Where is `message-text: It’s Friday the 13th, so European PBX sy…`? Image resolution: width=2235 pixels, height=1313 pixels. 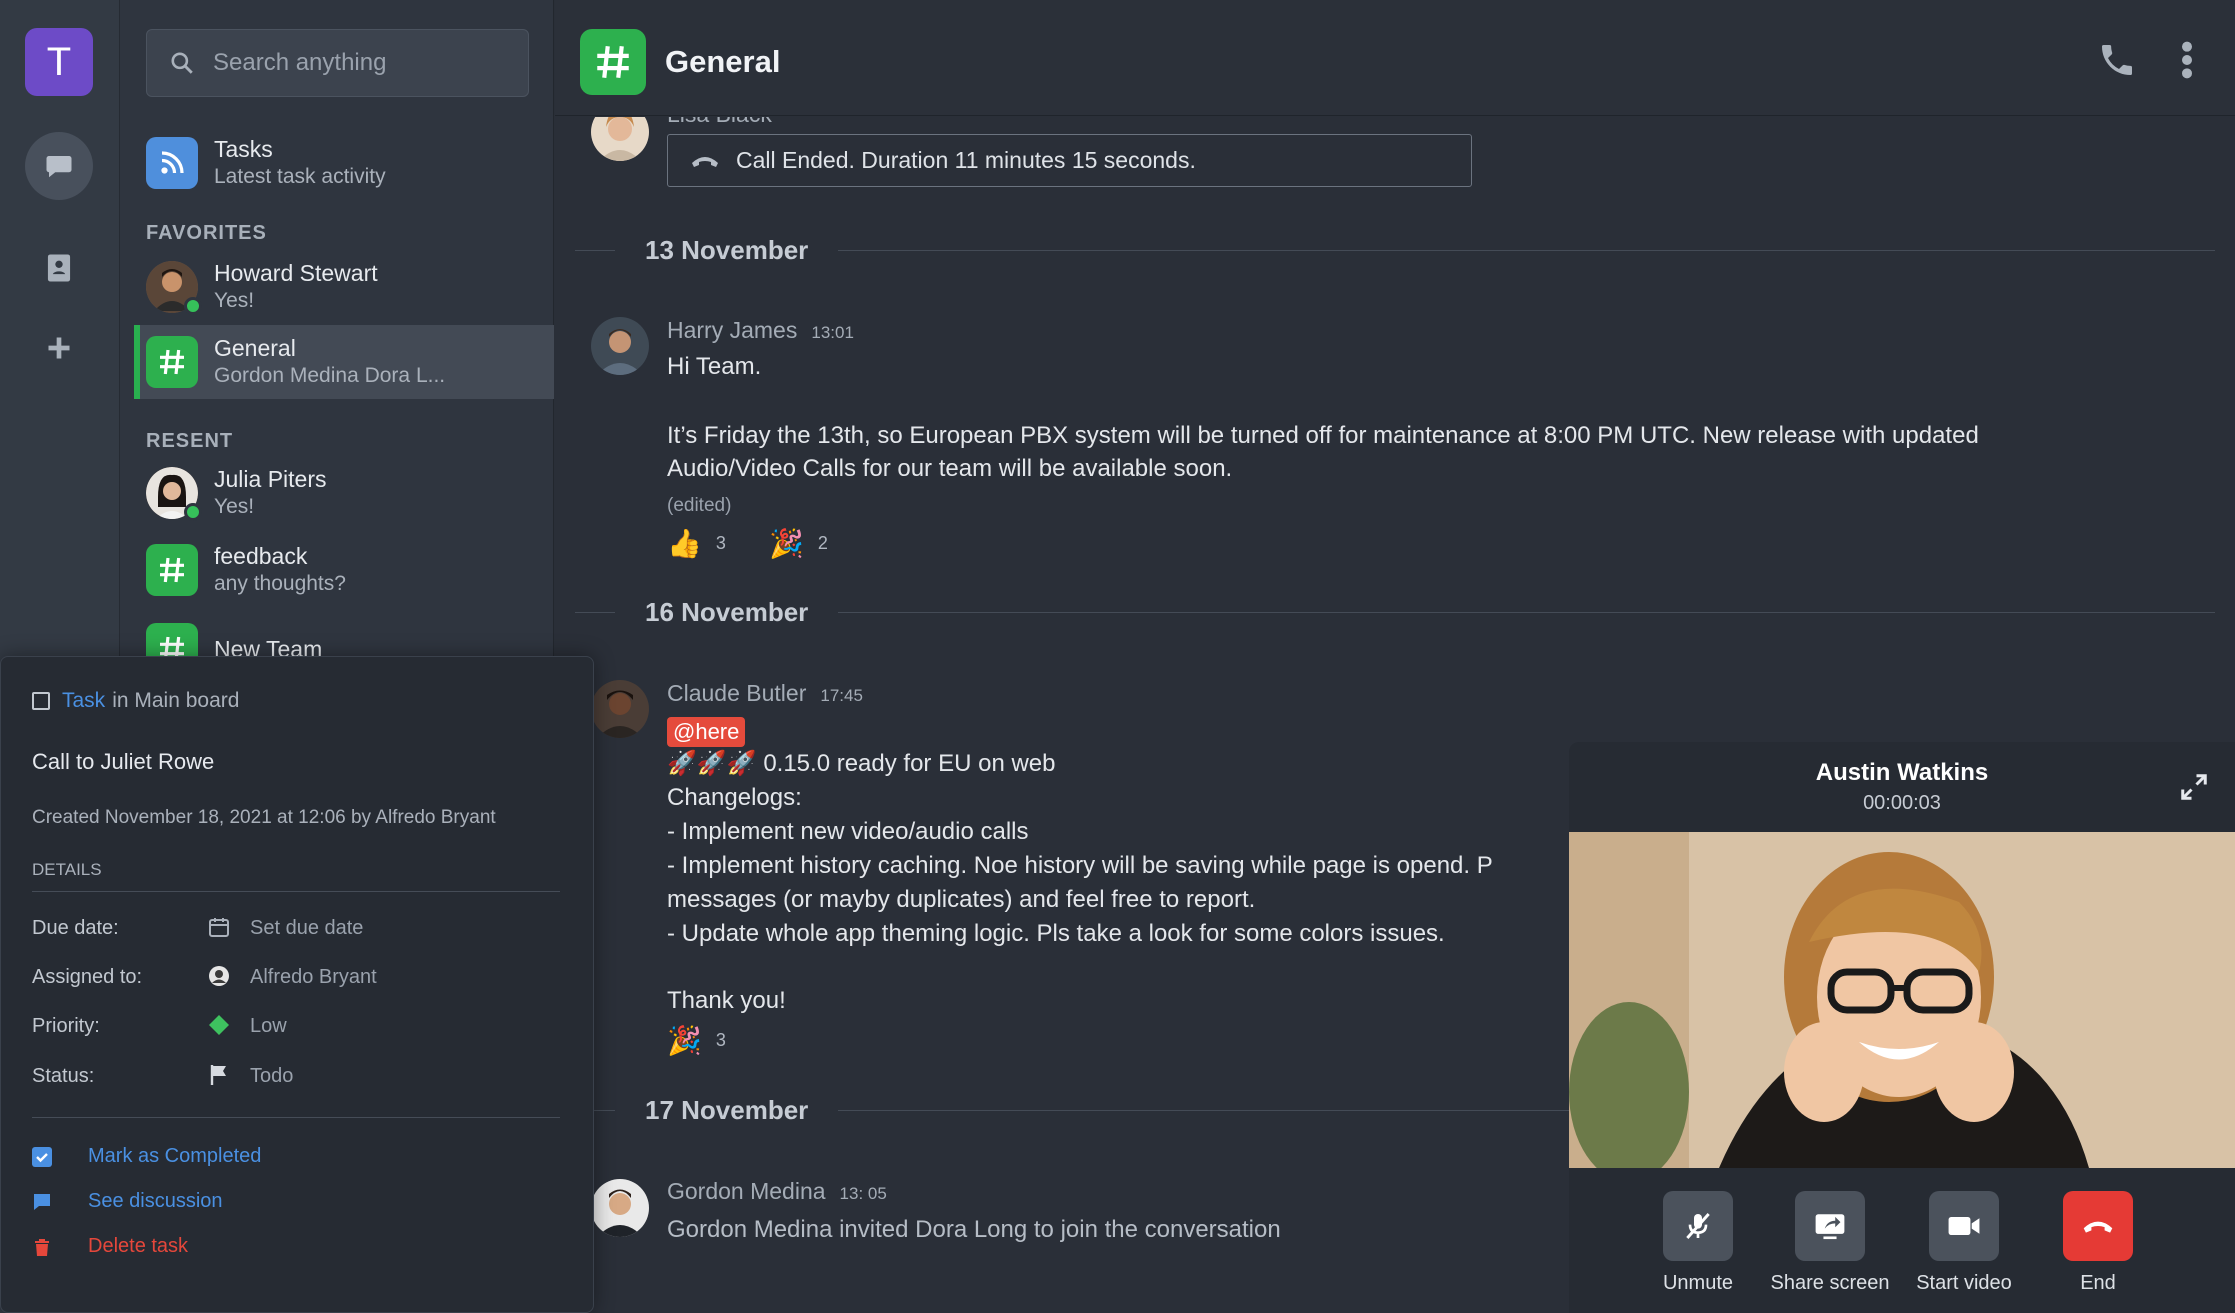 message-text: It’s Friday the 13th, so European PBX sy… is located at coordinates (1323, 435).